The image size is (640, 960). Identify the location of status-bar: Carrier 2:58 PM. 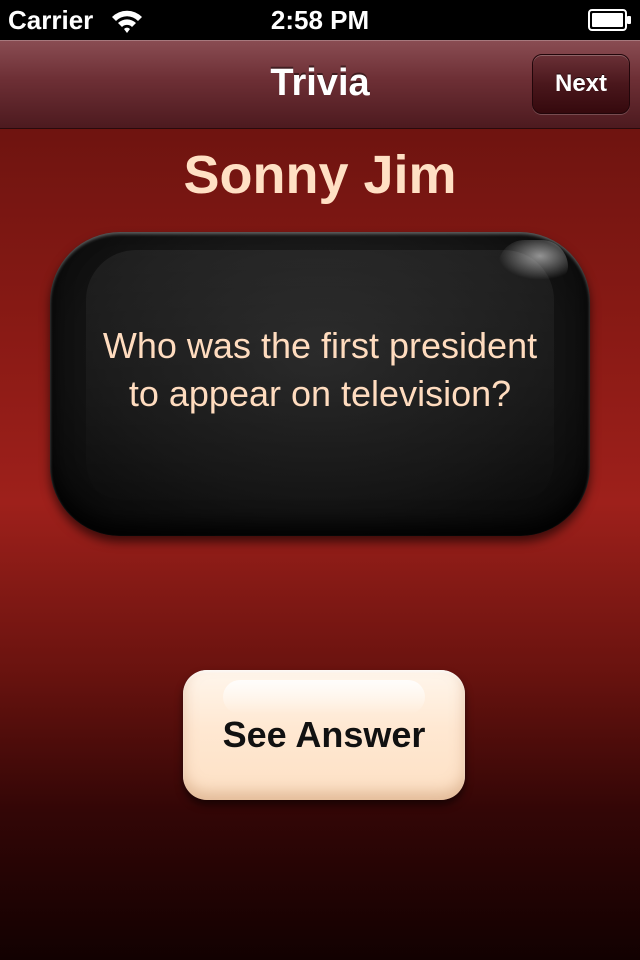
(320, 20).